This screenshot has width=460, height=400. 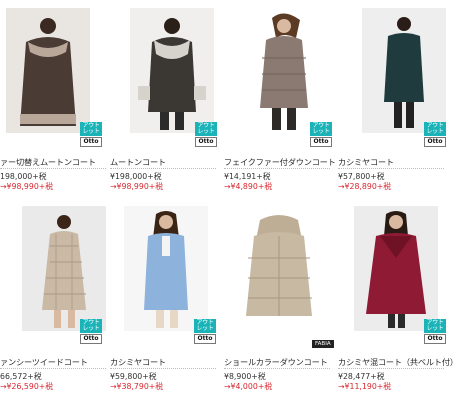 What do you see at coordinates (137, 386) in the screenshot?
I see `sale-price: →¥38,790+税` at bounding box center [137, 386].